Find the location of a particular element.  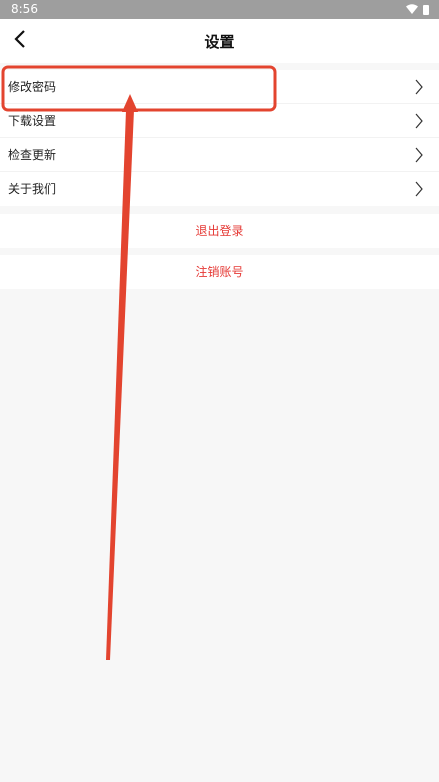

battery-icon is located at coordinates (426, 9).